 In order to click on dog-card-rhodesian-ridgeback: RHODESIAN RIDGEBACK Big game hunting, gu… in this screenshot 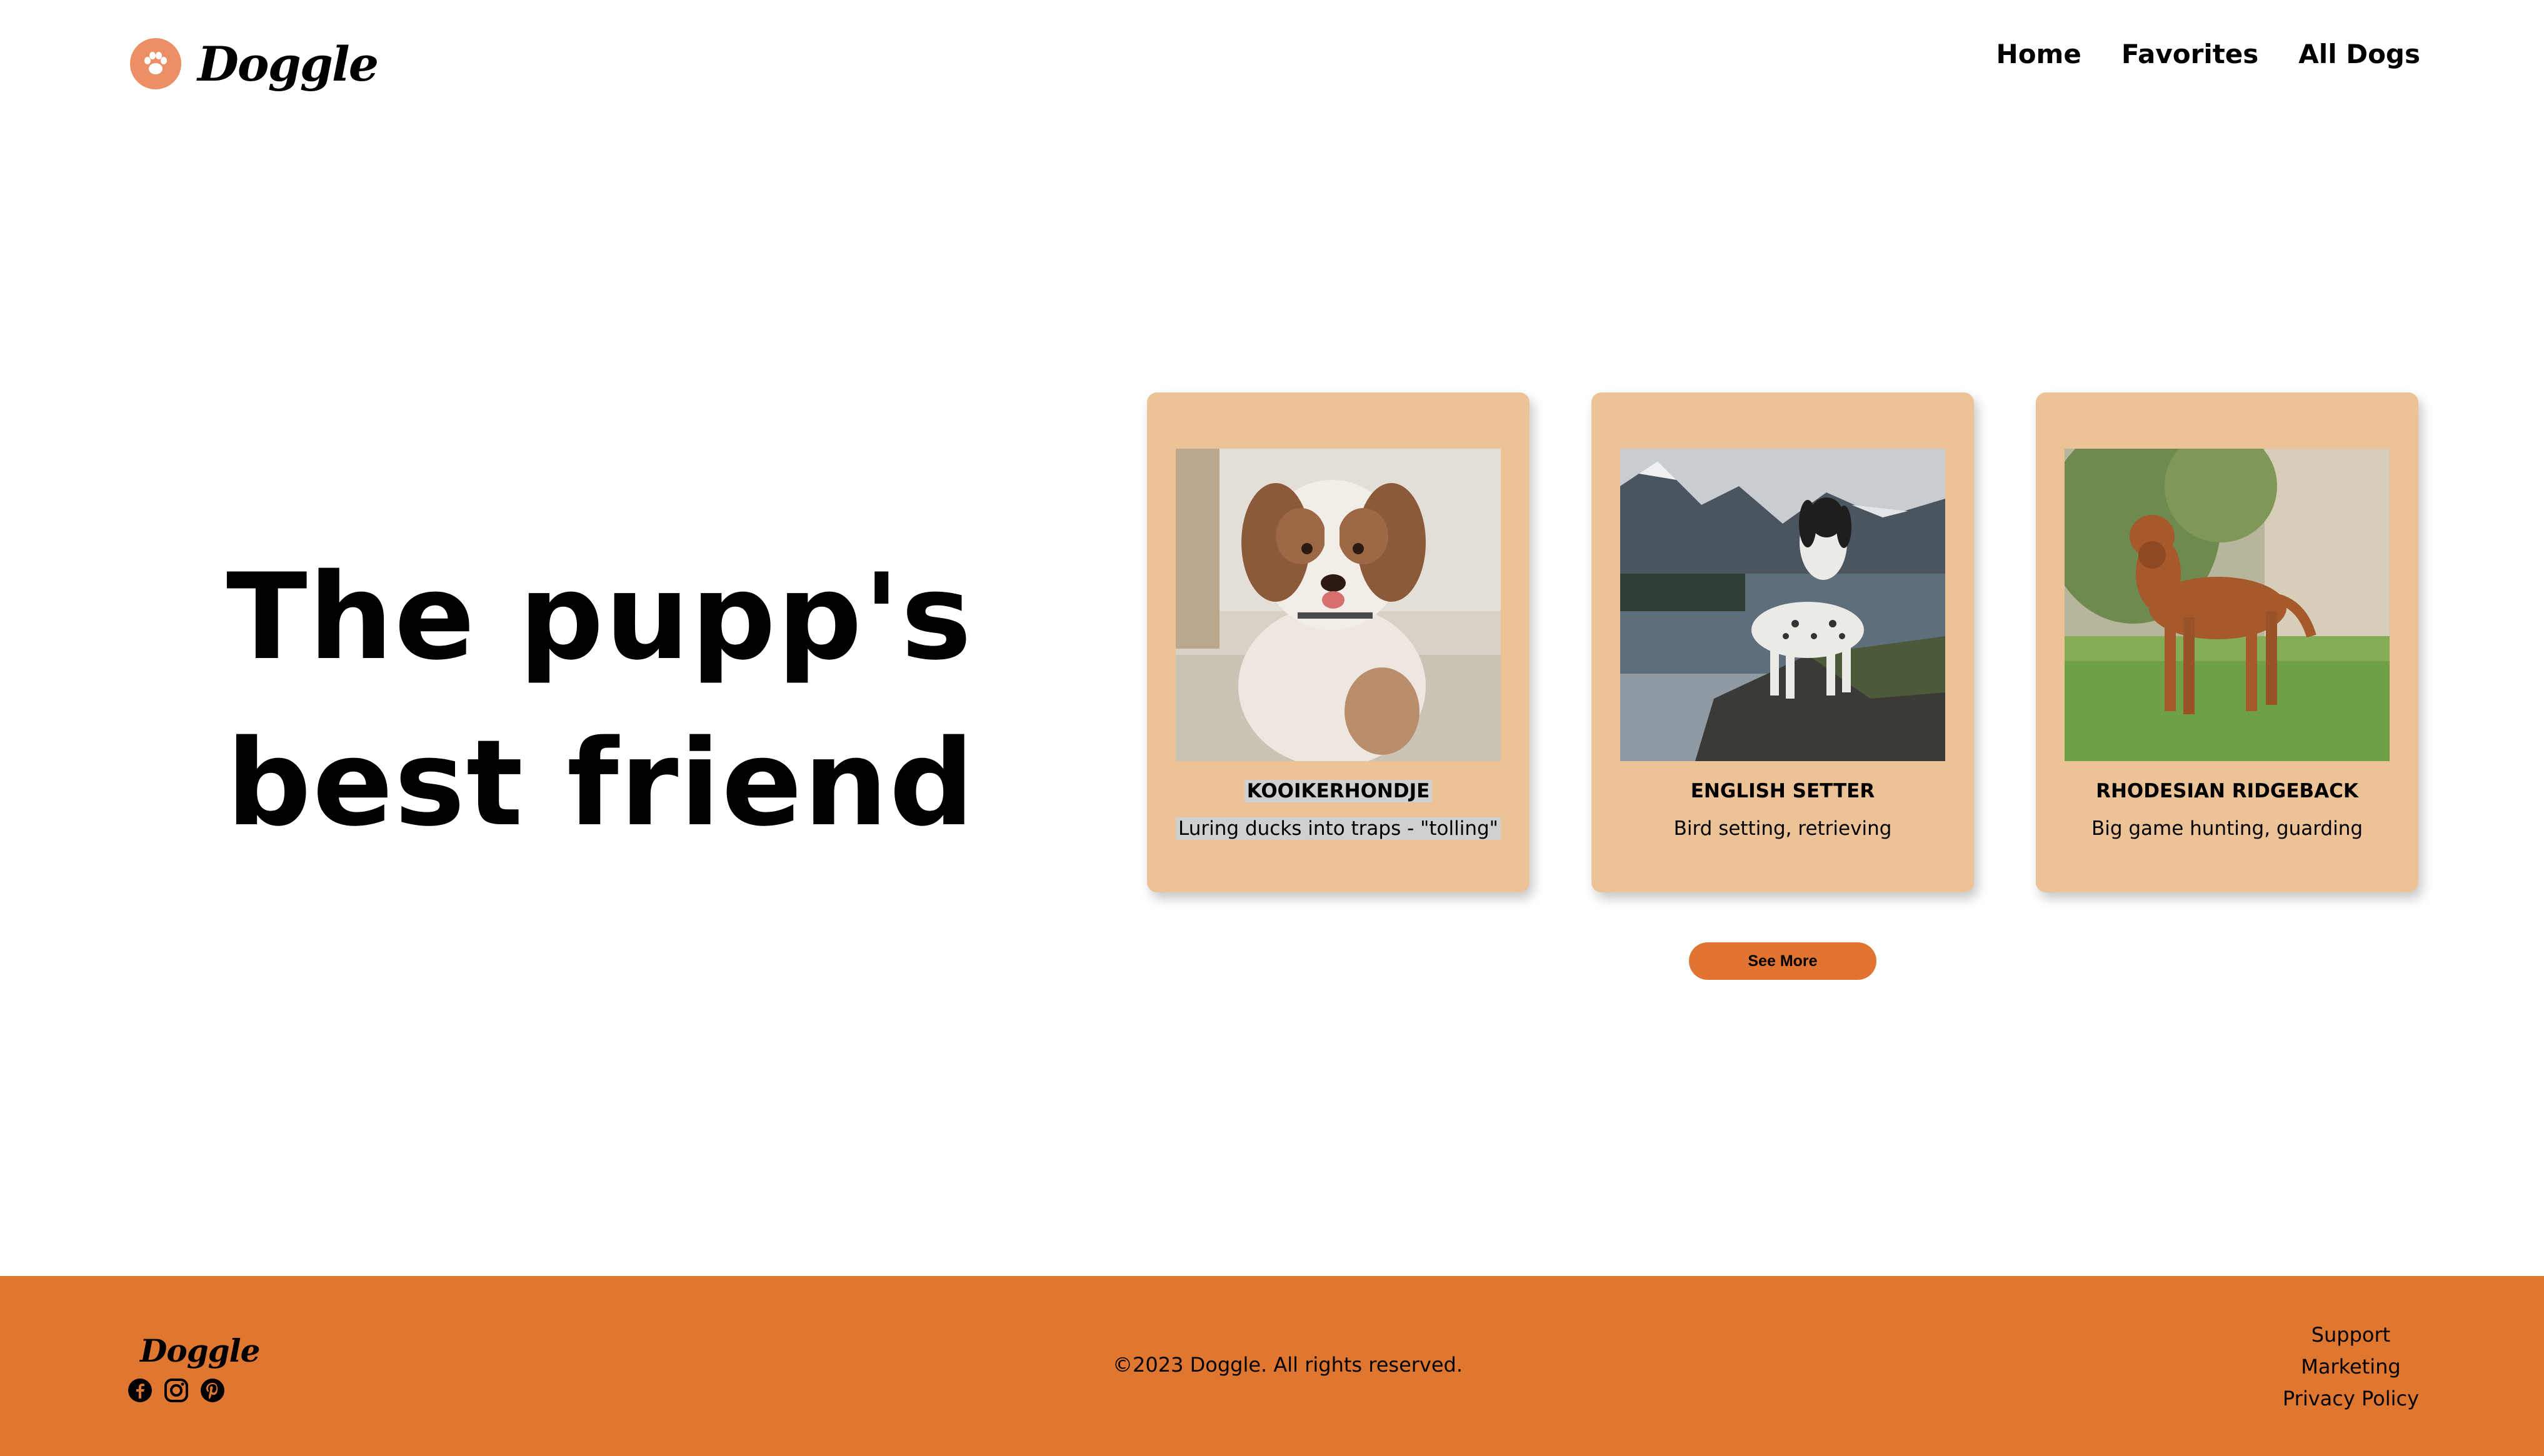, I will do `click(2227, 642)`.